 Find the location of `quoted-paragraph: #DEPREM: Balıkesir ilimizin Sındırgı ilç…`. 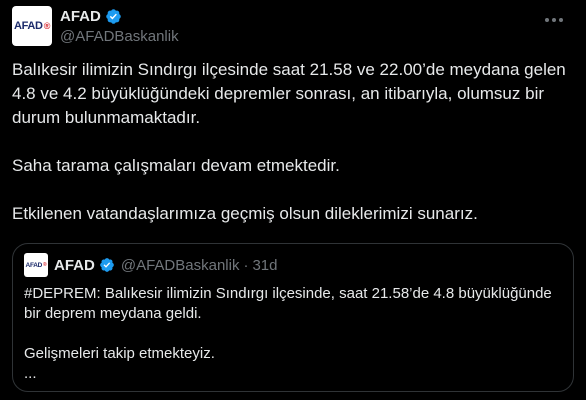

quoted-paragraph: #DEPREM: Balıkesir ilimizin Sındırgı ilç… is located at coordinates (288, 303).